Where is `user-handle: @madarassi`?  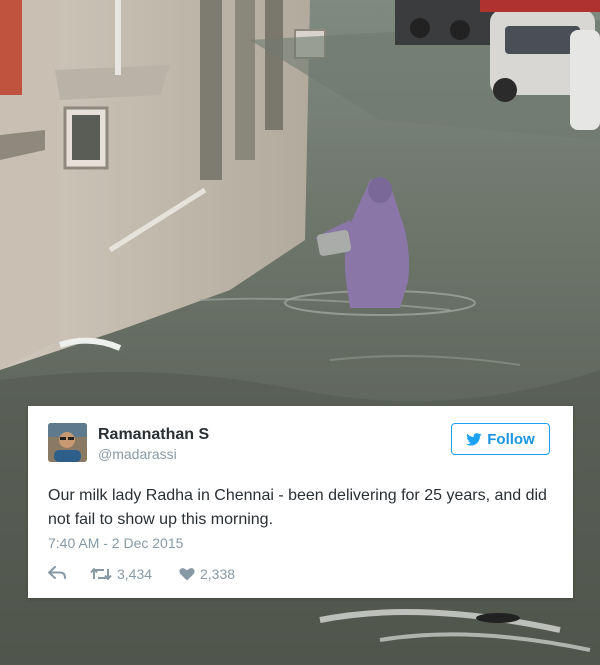 user-handle: @madarassi is located at coordinates (137, 454).